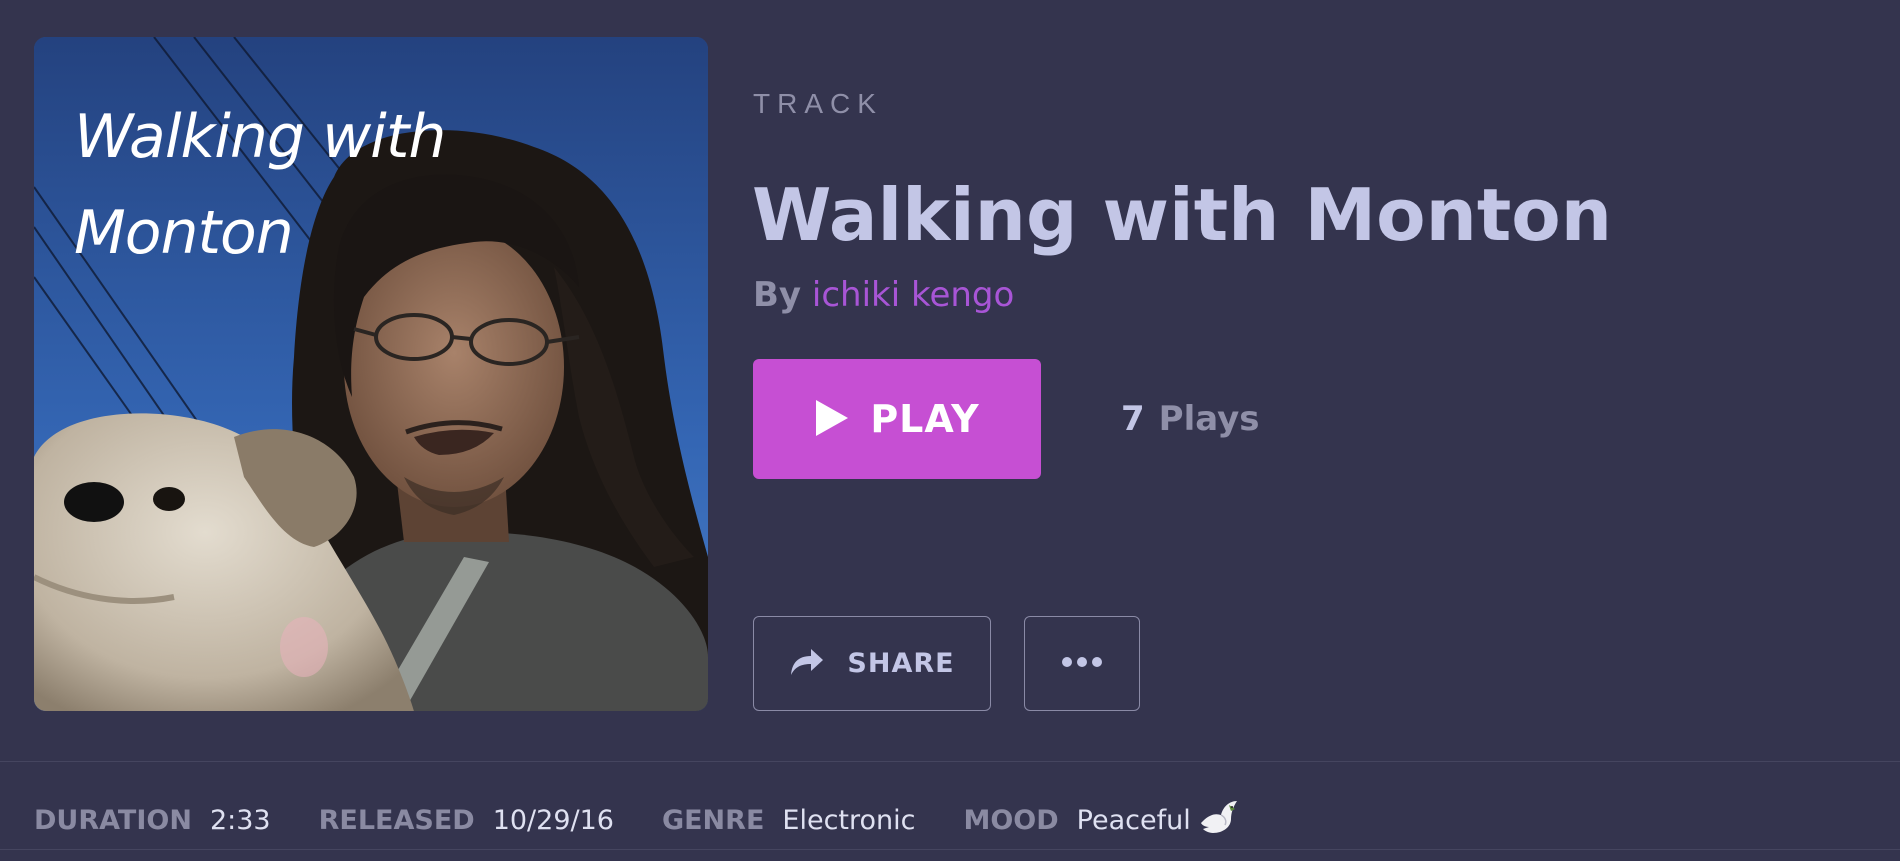 This screenshot has width=1900, height=861. I want to click on play-button: PLAY, so click(897, 419).